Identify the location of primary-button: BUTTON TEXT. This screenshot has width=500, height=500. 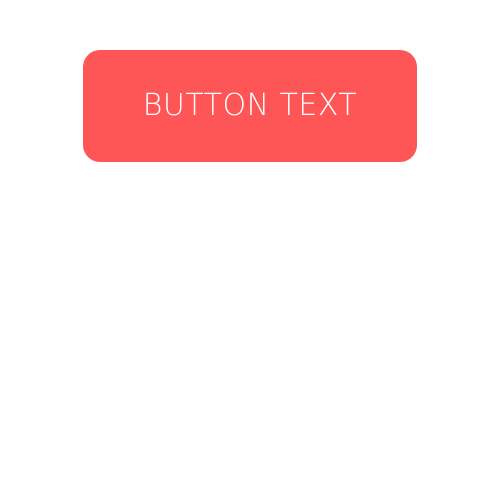
(250, 106).